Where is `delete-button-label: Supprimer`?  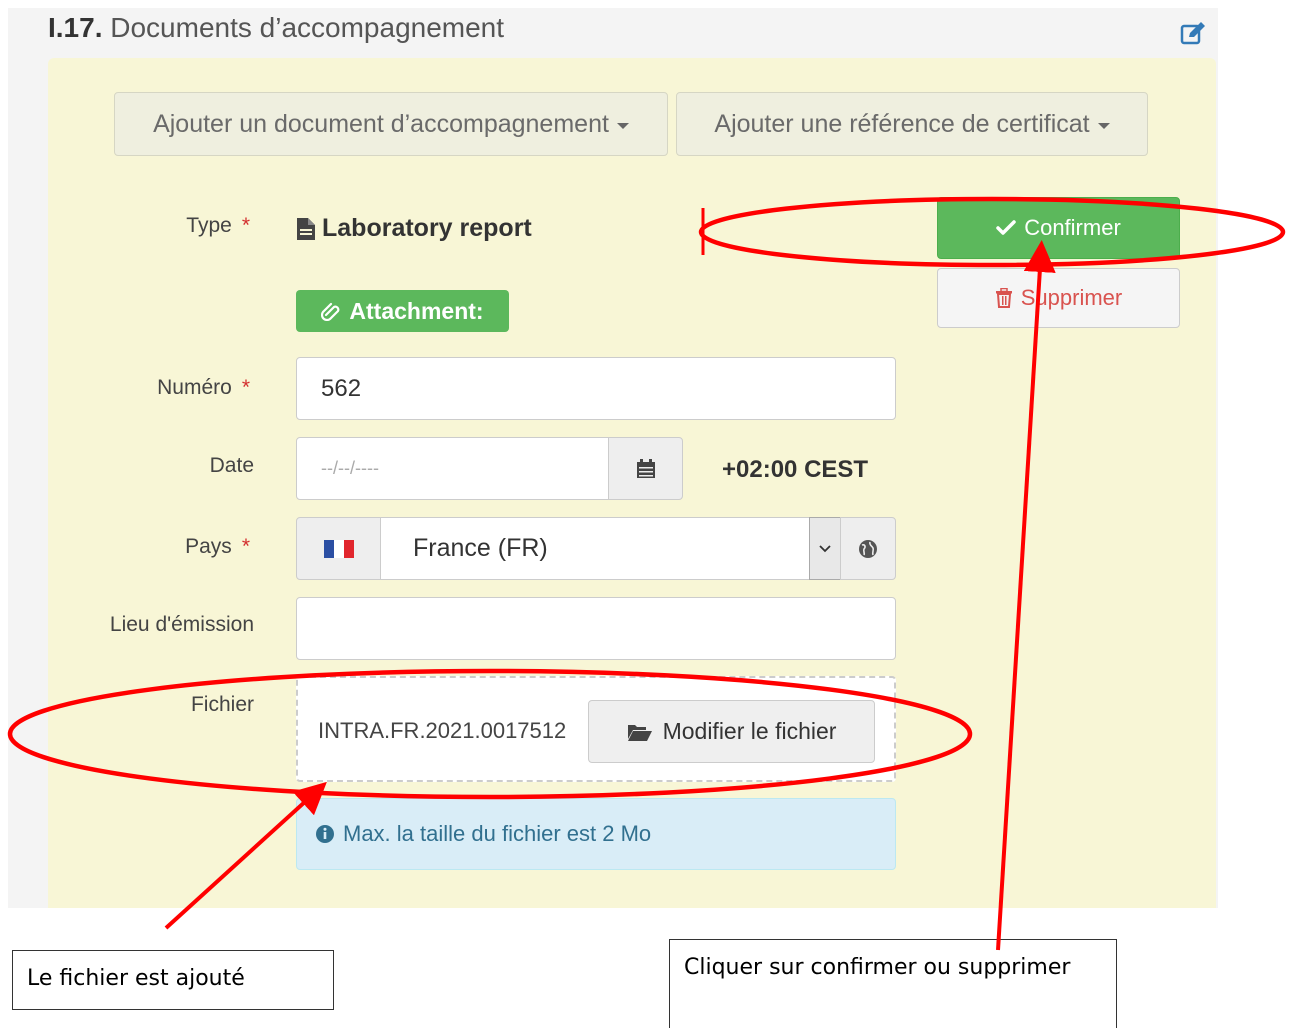 delete-button-label: Supprimer is located at coordinates (1071, 297).